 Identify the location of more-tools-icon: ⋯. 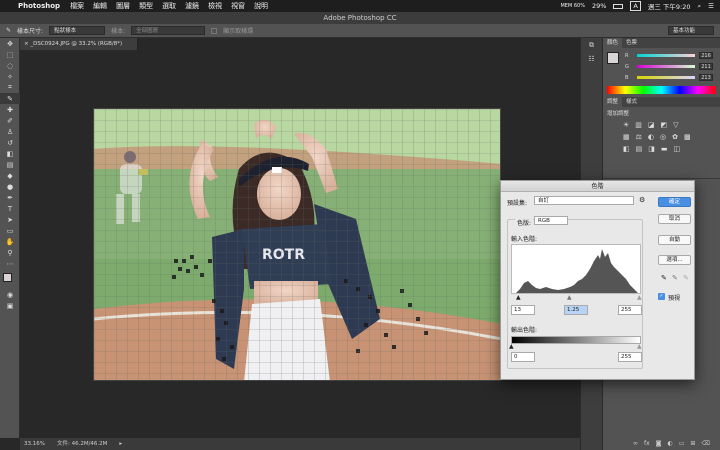
(10, 263).